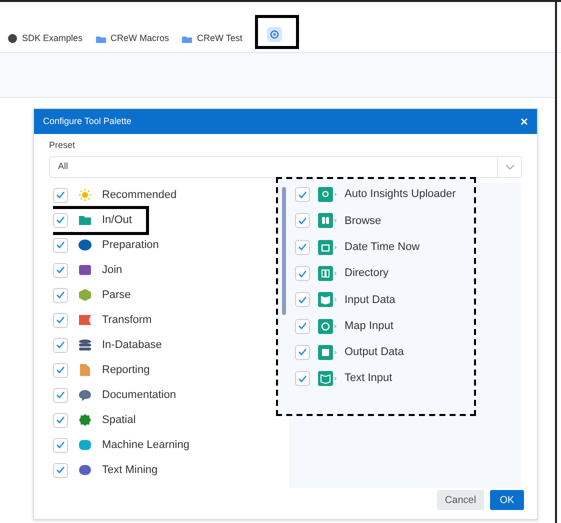  What do you see at coordinates (509, 167) in the screenshot?
I see `chevron-down-icon` at bounding box center [509, 167].